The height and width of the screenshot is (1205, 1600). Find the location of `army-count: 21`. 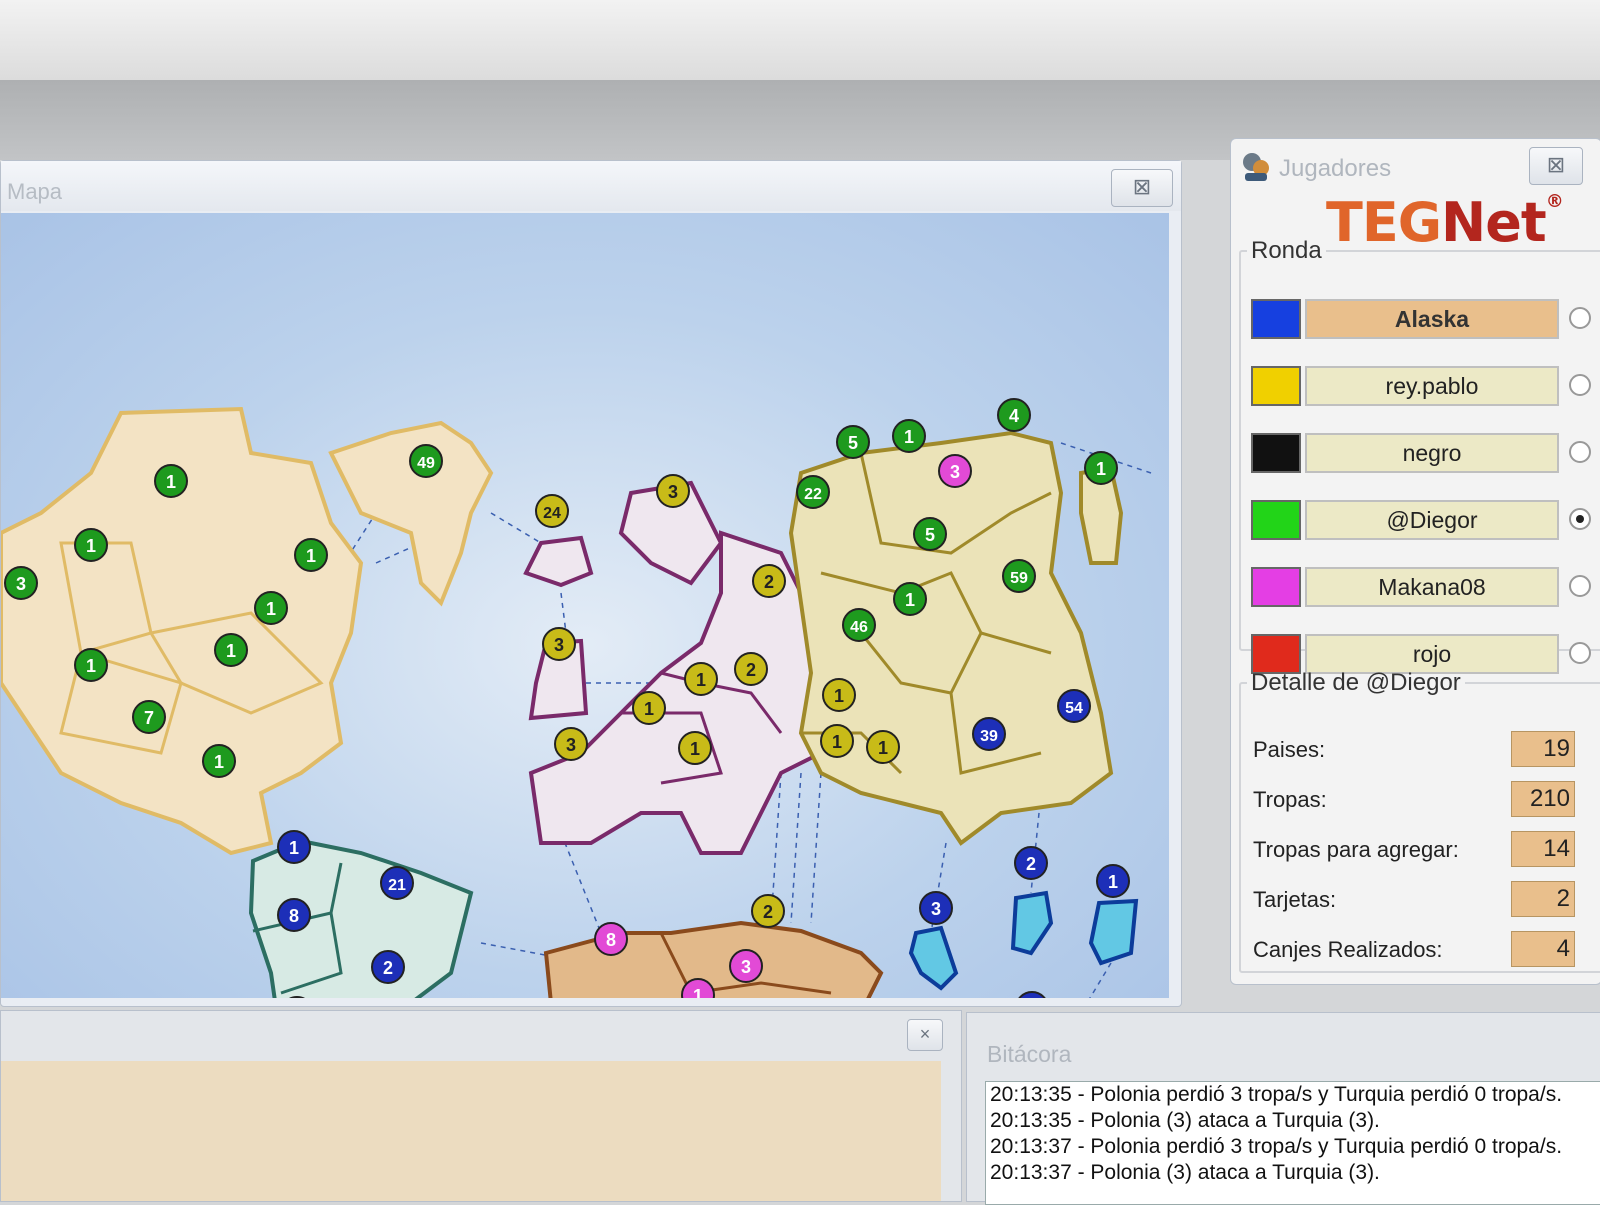

army-count: 21 is located at coordinates (397, 885).